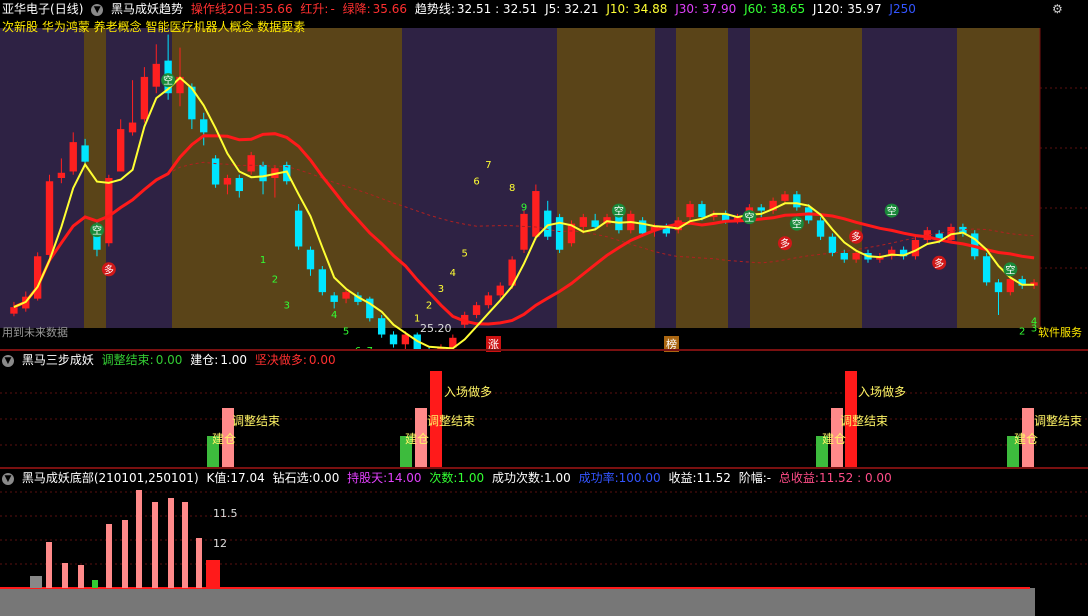 The height and width of the screenshot is (616, 1088). I want to click on stock-name: 亚华电子, so click(26, 9).